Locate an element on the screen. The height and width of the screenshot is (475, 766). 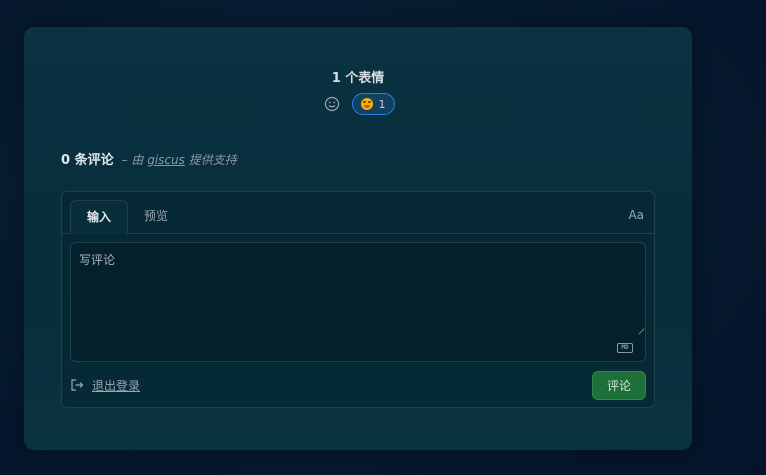
add-reaction-smiley-icon is located at coordinates (332, 104).